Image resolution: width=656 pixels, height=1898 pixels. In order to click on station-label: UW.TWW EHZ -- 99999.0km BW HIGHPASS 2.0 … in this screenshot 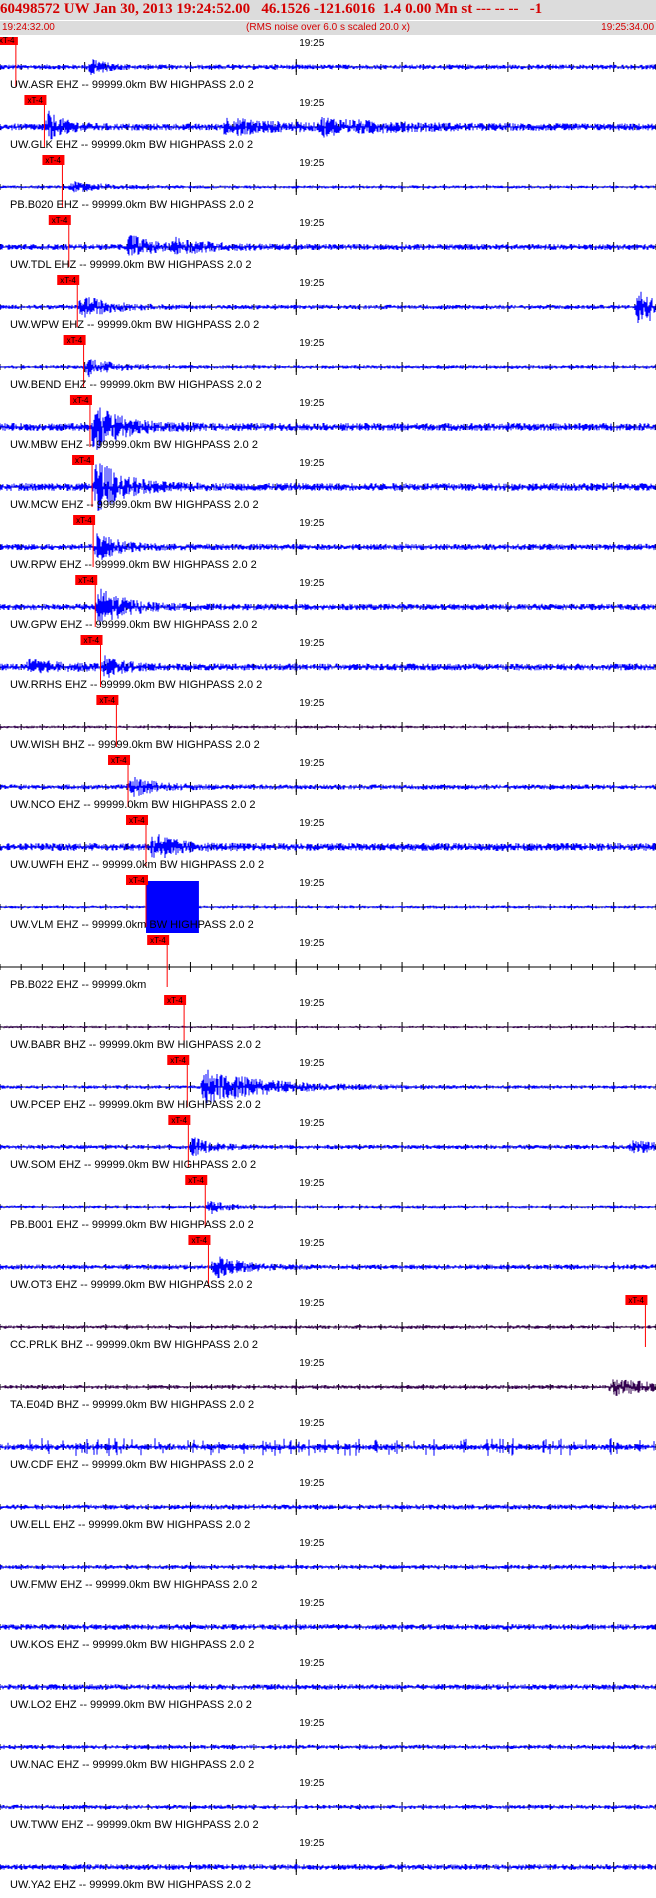, I will do `click(134, 1825)`.